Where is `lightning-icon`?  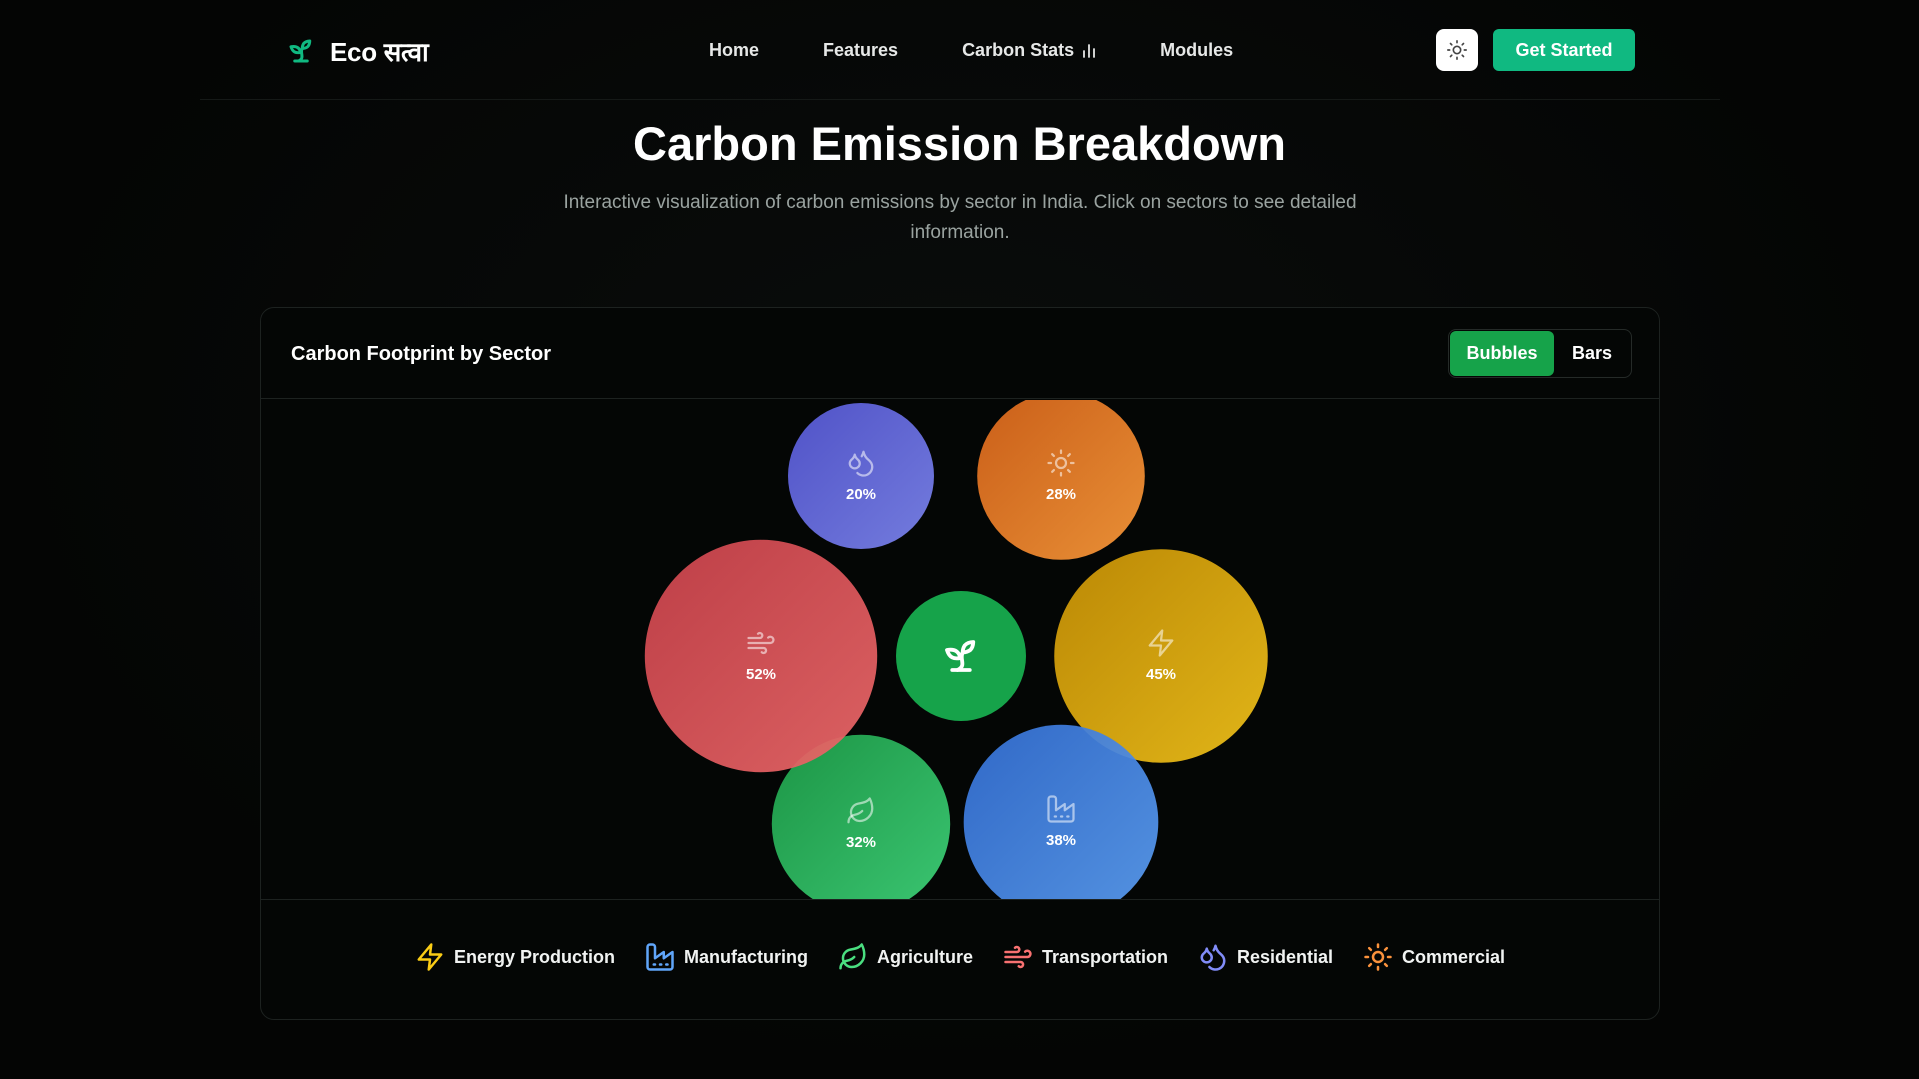 lightning-icon is located at coordinates (430, 957).